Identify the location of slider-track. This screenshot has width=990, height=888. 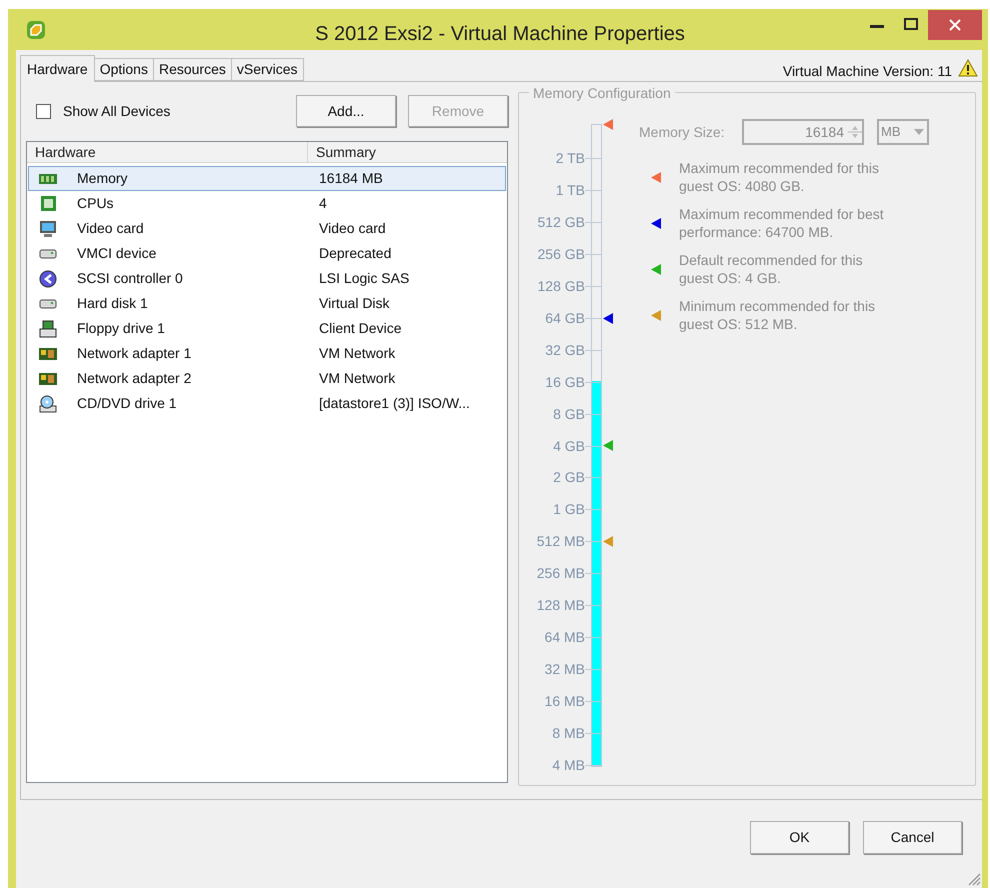
(596, 445).